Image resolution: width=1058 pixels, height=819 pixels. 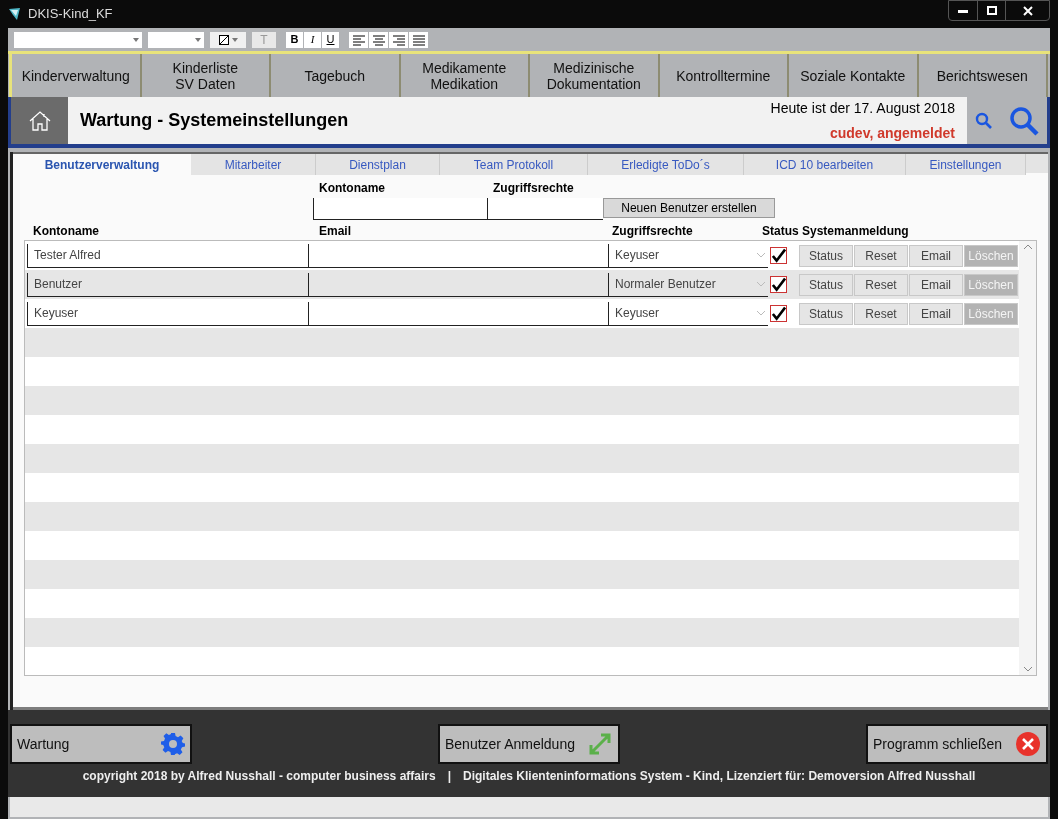 What do you see at coordinates (1027, 10) in the screenshot?
I see `close-icon` at bounding box center [1027, 10].